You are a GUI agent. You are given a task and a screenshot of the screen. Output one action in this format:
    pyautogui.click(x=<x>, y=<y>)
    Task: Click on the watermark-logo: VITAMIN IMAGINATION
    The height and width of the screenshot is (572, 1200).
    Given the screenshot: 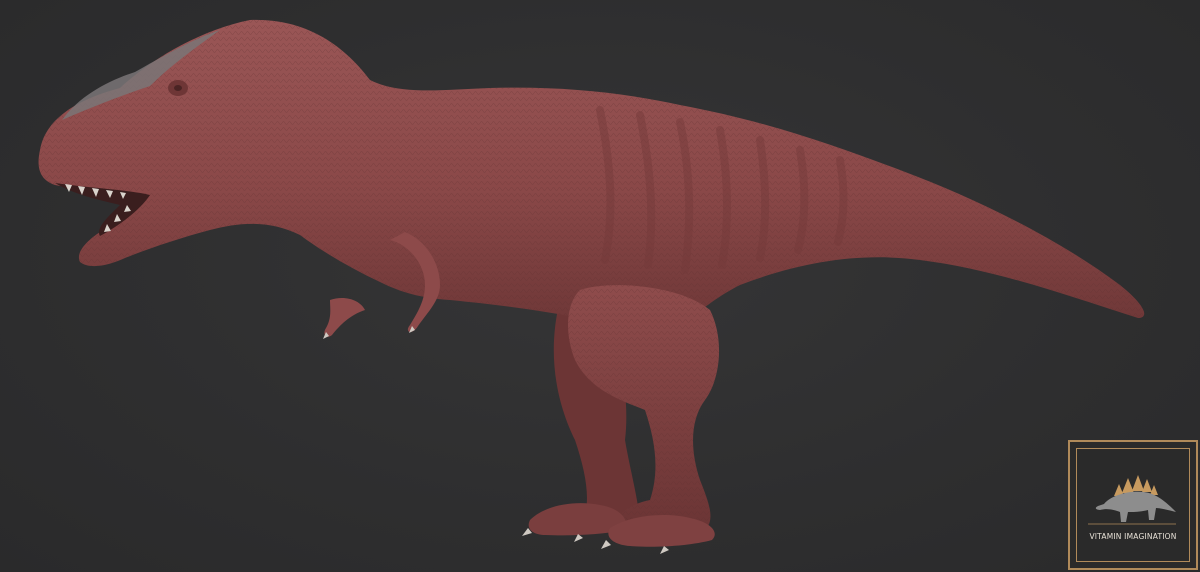 What is the action you would take?
    pyautogui.click(x=1133, y=505)
    